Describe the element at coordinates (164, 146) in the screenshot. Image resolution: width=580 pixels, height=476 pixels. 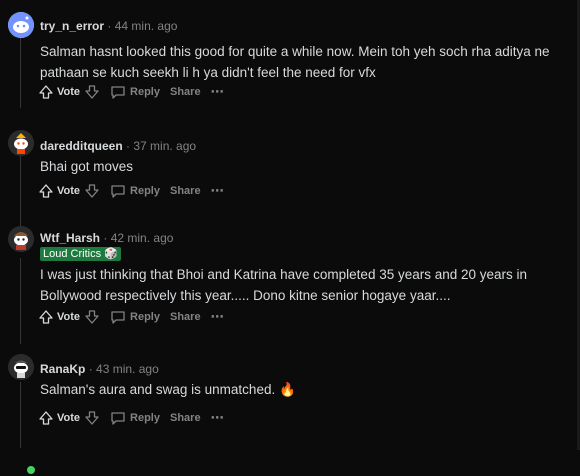
I see `timestamp: 37 min. ago` at that location.